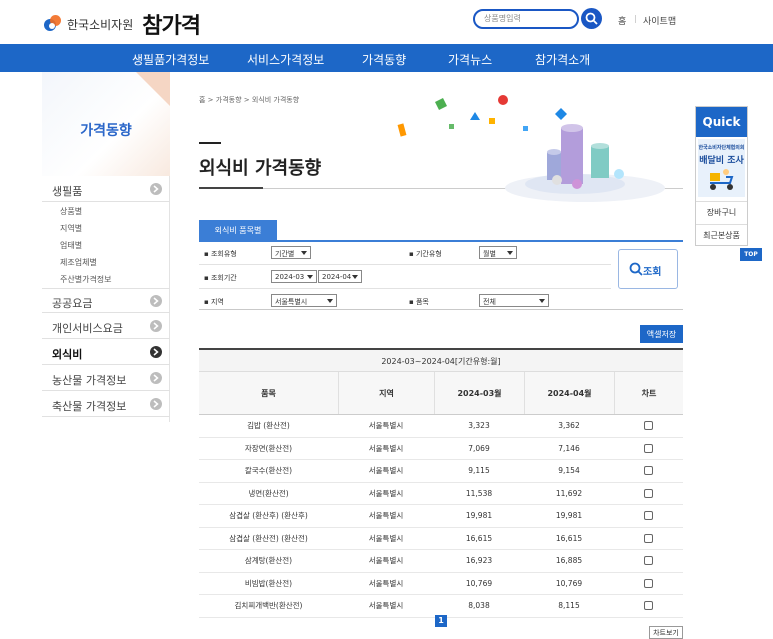  What do you see at coordinates (721, 148) in the screenshot?
I see `banner-org: 한국소비자단체협의회` at bounding box center [721, 148].